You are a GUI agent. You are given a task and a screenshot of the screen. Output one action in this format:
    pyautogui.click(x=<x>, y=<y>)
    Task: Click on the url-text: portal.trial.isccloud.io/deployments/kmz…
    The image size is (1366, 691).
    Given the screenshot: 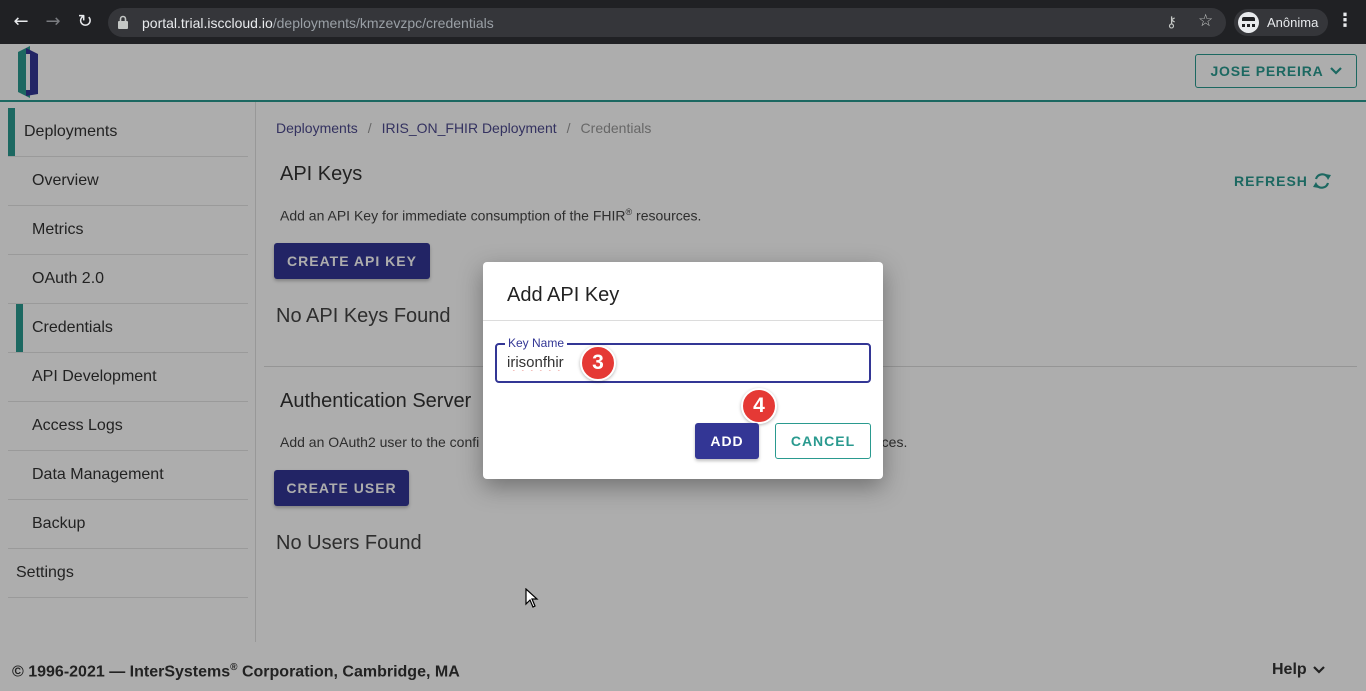 What is the action you would take?
    pyautogui.click(x=318, y=23)
    